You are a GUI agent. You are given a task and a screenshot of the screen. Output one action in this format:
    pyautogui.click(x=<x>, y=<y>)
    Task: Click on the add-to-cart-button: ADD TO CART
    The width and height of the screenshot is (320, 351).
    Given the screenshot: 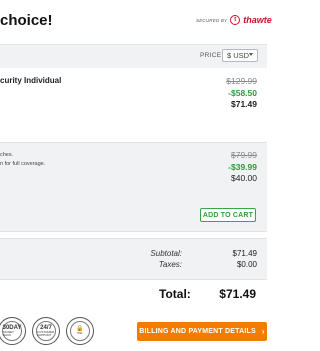 What is the action you would take?
    pyautogui.click(x=228, y=215)
    